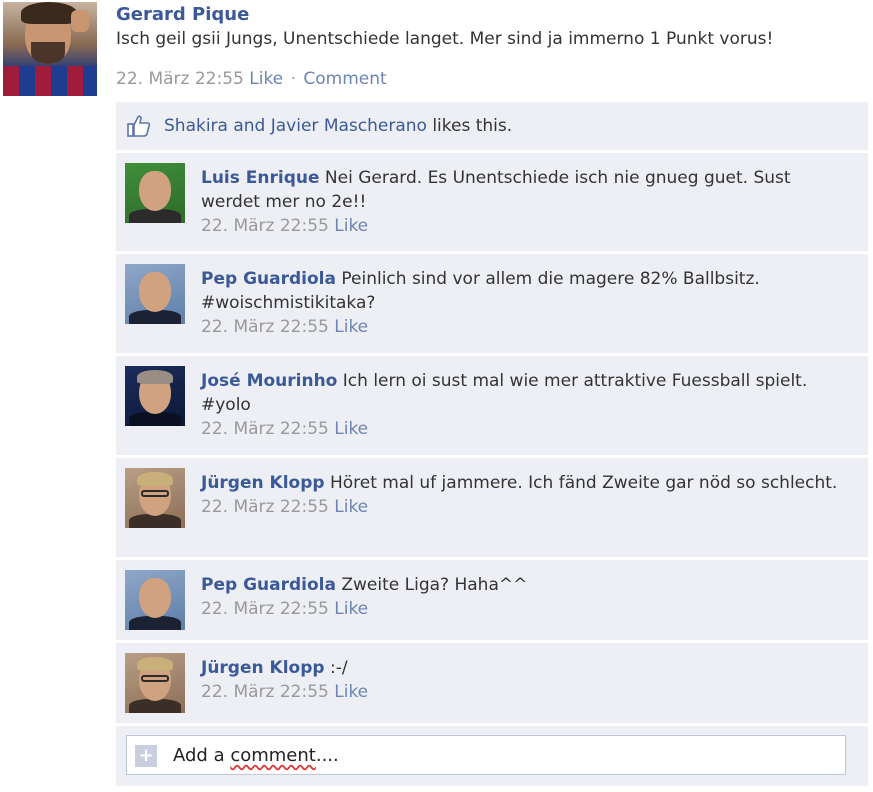 The height and width of the screenshot is (792, 873). Describe the element at coordinates (269, 381) in the screenshot. I see `comment-author: José Mourinho` at that location.